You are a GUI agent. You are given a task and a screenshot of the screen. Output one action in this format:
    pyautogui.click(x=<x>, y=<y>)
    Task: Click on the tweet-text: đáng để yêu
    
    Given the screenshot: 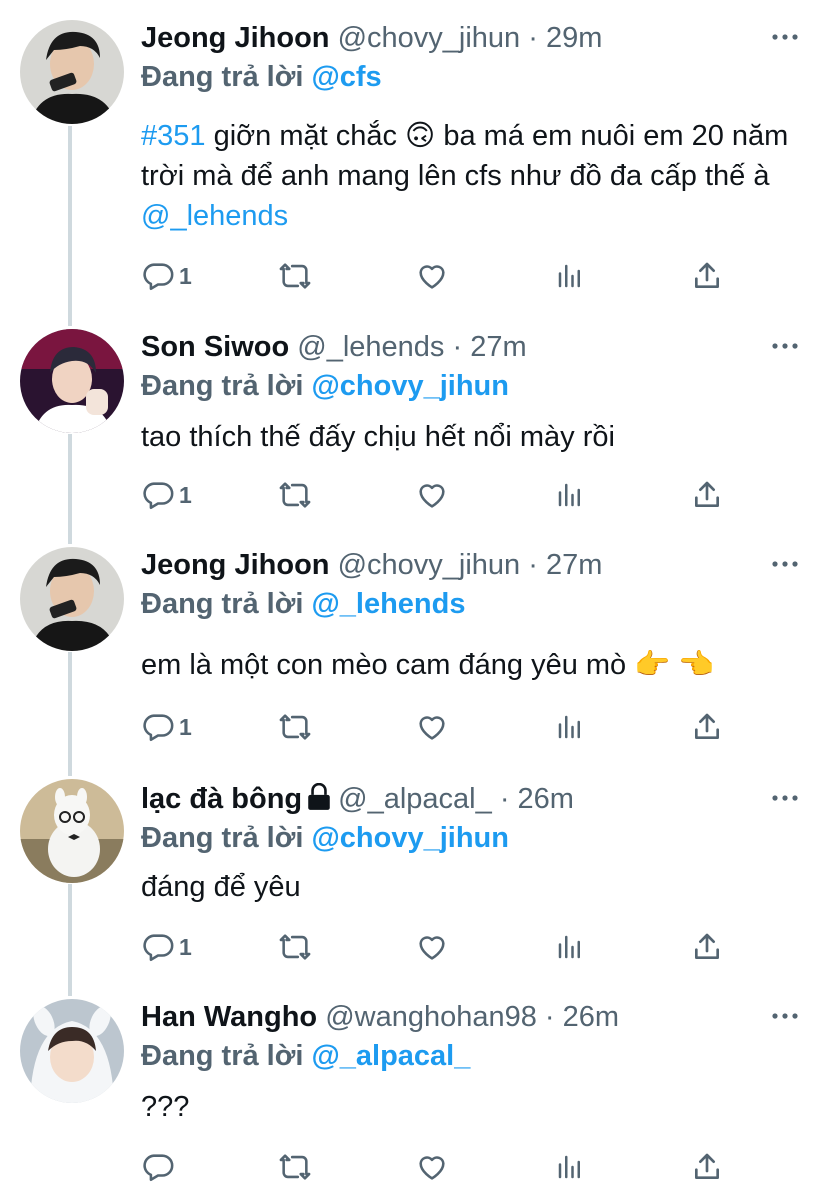 What is the action you would take?
    pyautogui.click(x=221, y=887)
    